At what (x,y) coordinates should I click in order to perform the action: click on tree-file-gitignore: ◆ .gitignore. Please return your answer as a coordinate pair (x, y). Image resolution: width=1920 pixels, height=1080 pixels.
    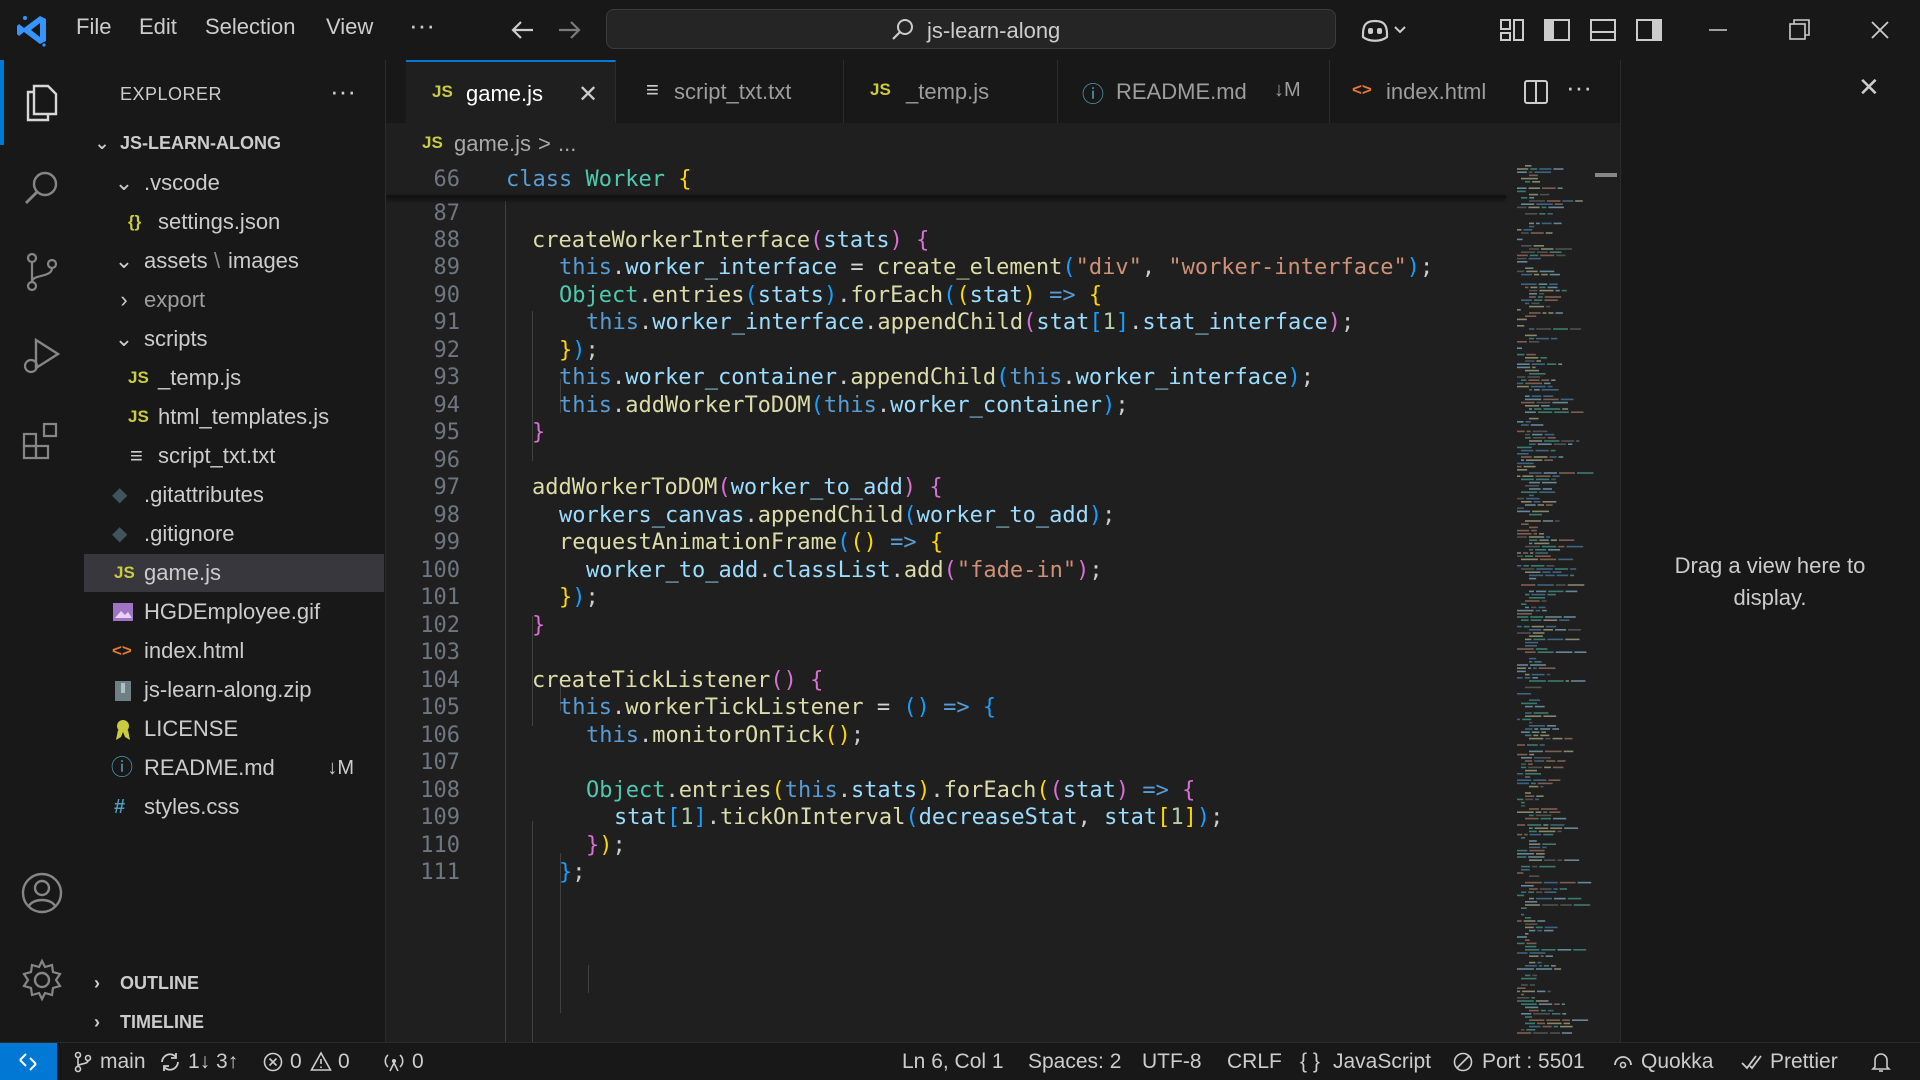
    Looking at the image, I should click on (234, 534).